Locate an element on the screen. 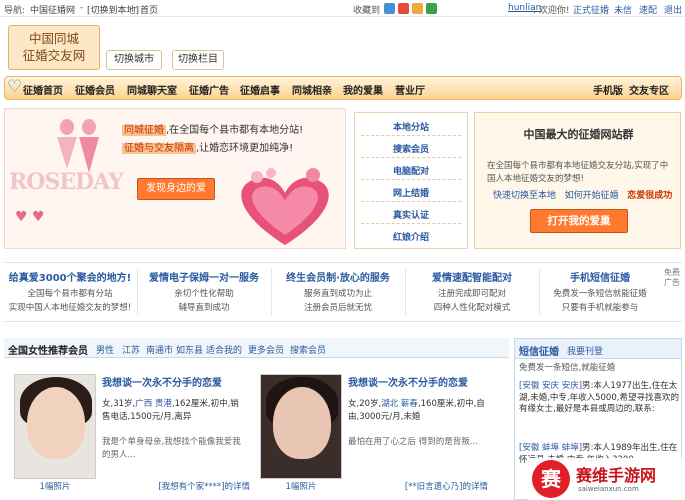  feature-item: 爱情电子保姆一对一服务 亲切个性化帮助 辅导直到成功 is located at coordinates (204, 292).